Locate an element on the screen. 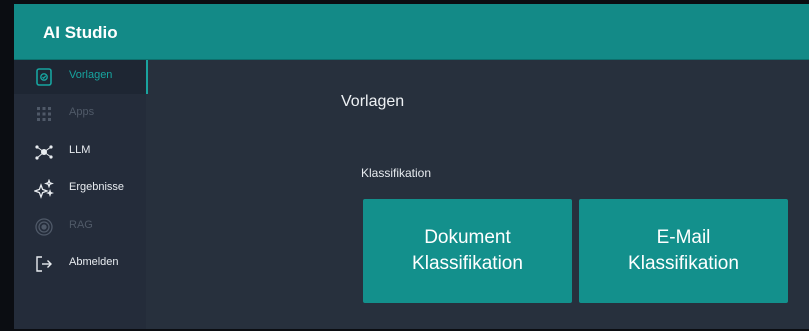 Image resolution: width=809 pixels, height=331 pixels. sidebar-item-vorlagen: Vorlagen is located at coordinates (81, 77).